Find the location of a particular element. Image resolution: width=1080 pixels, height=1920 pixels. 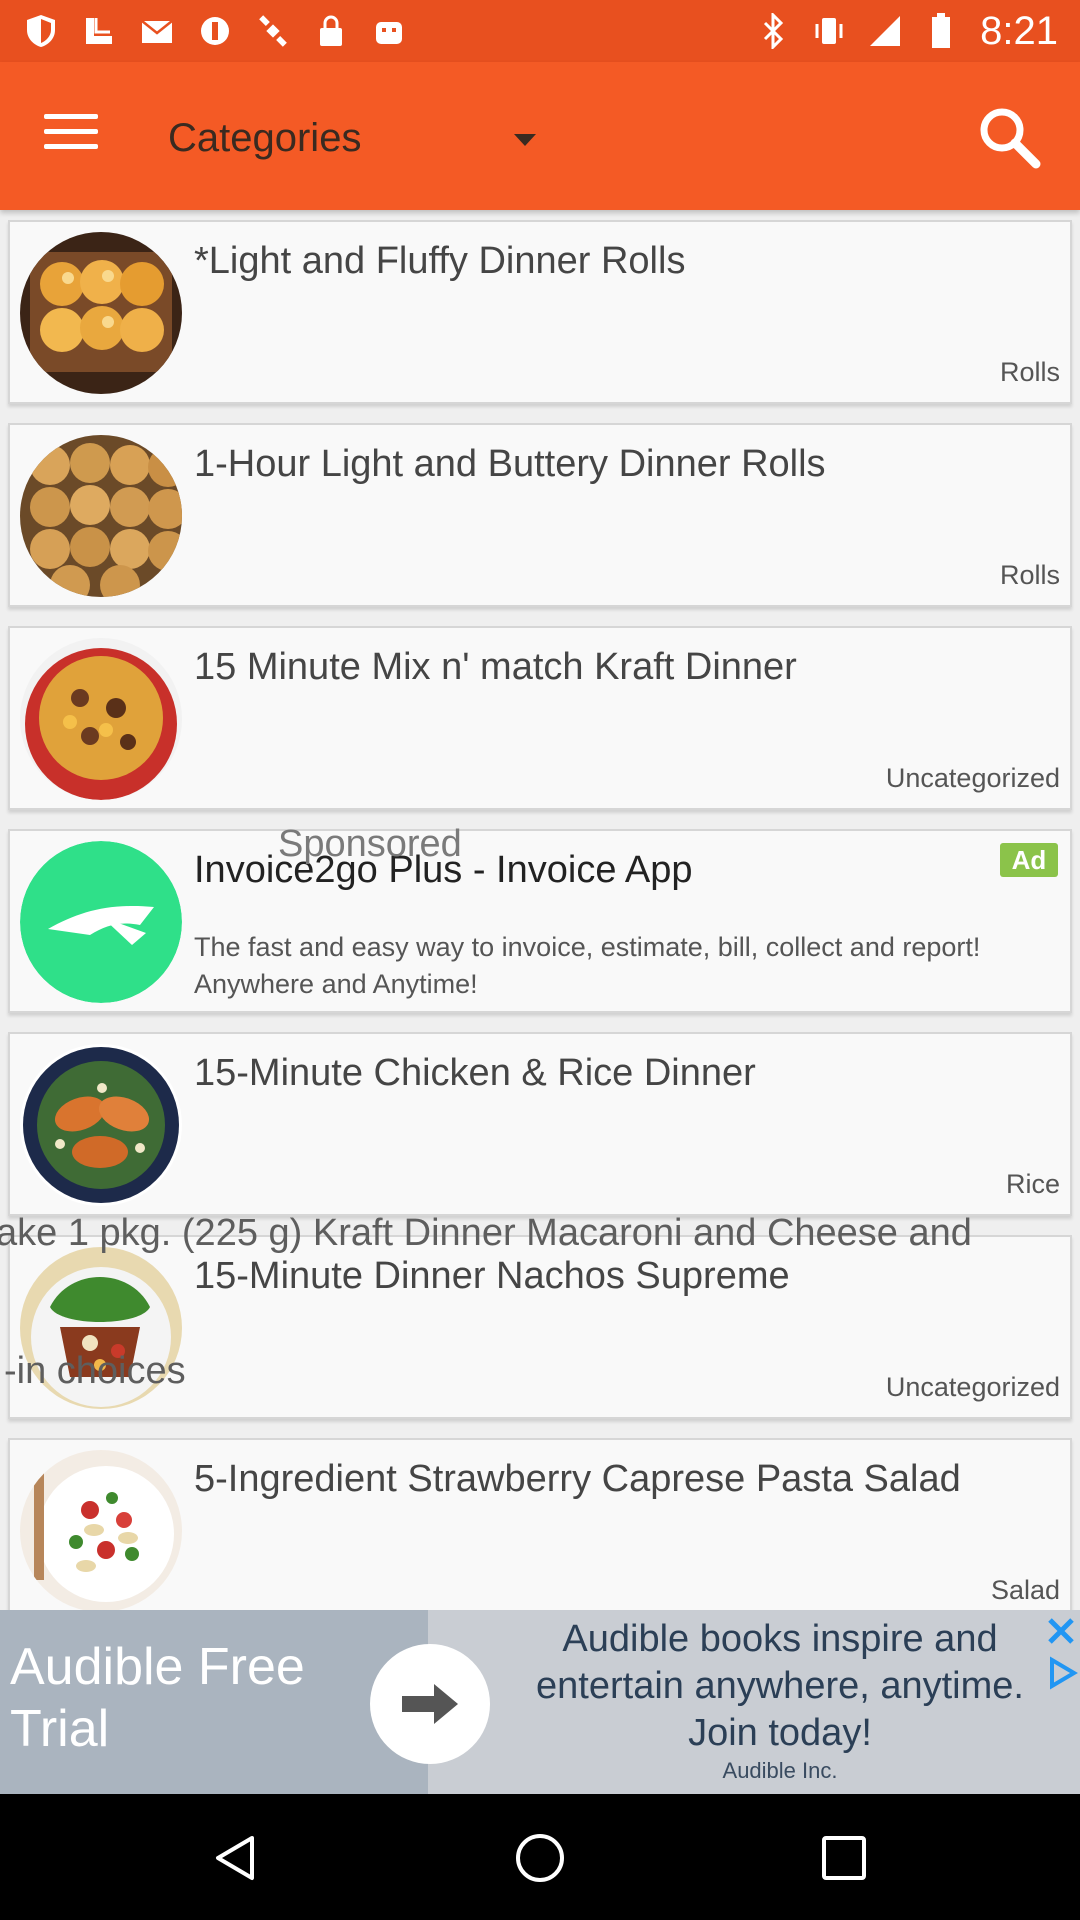

invoice2go-icon is located at coordinates (101, 922).